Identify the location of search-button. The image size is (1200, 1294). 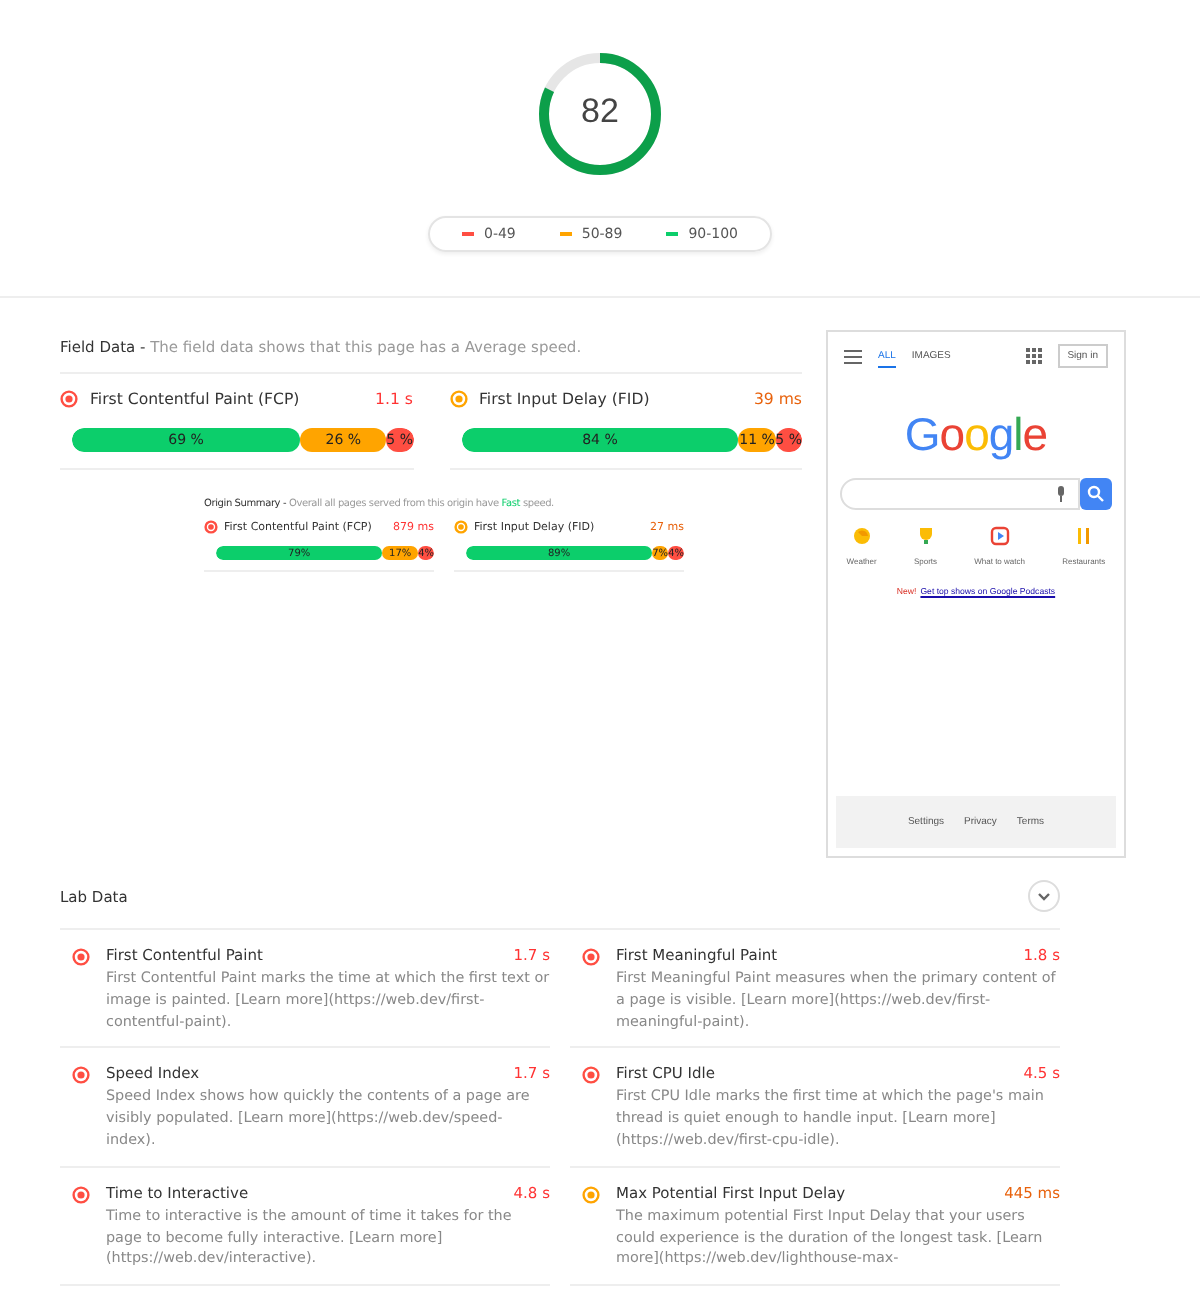
(1096, 494).